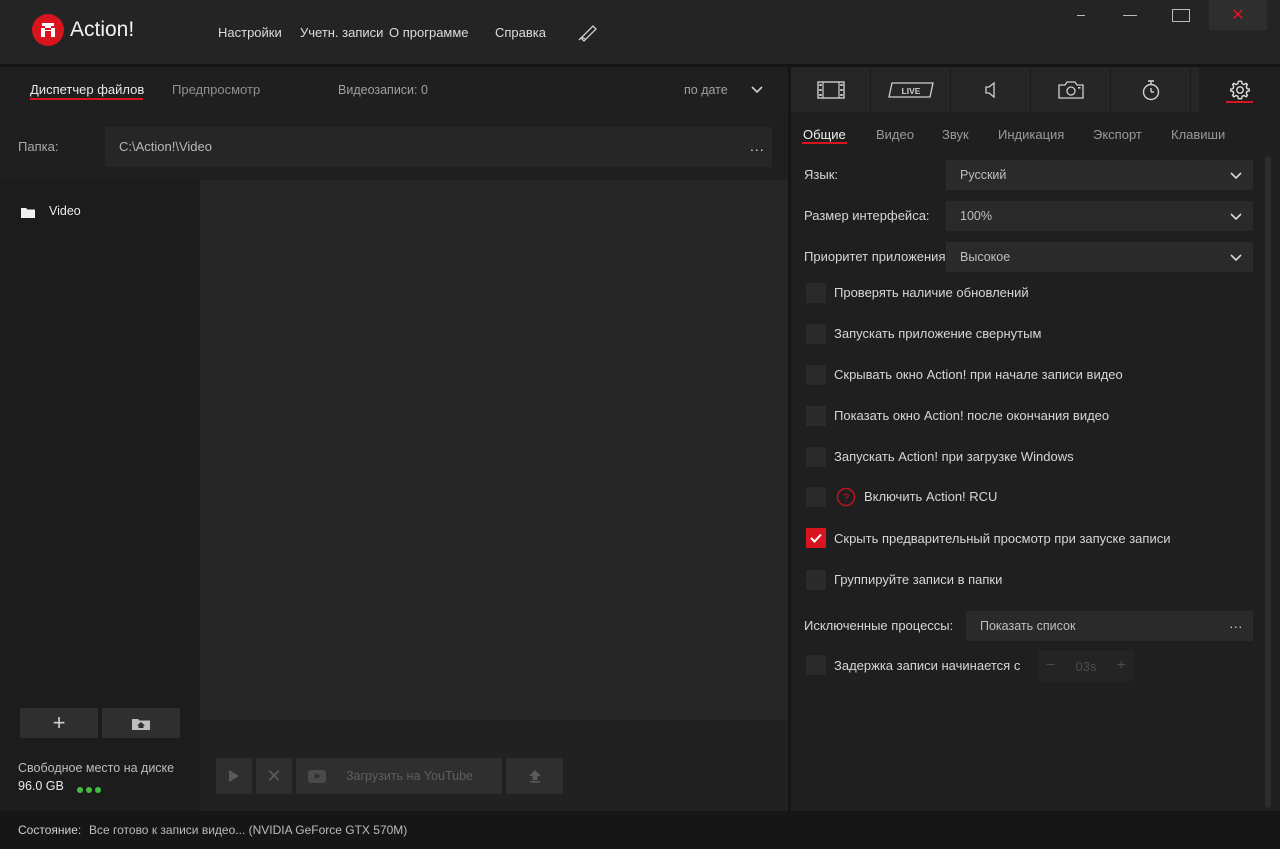 This screenshot has width=1280, height=849. What do you see at coordinates (816, 665) in the screenshot?
I see `checkbox-record-delay` at bounding box center [816, 665].